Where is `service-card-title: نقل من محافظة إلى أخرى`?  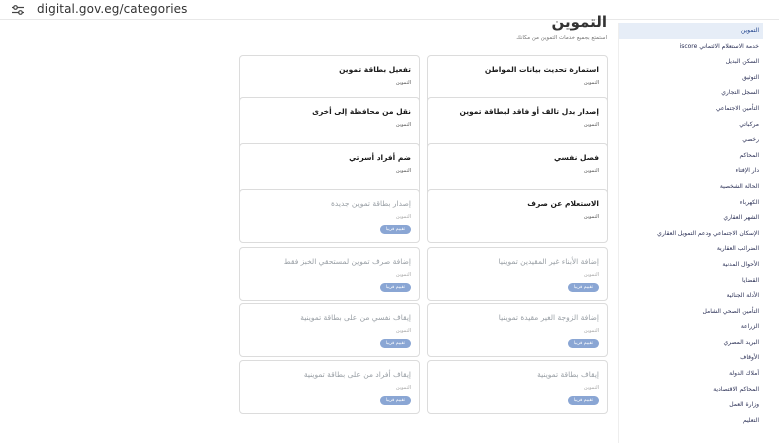 service-card-title: نقل من محافظة إلى أخرى is located at coordinates (361, 111).